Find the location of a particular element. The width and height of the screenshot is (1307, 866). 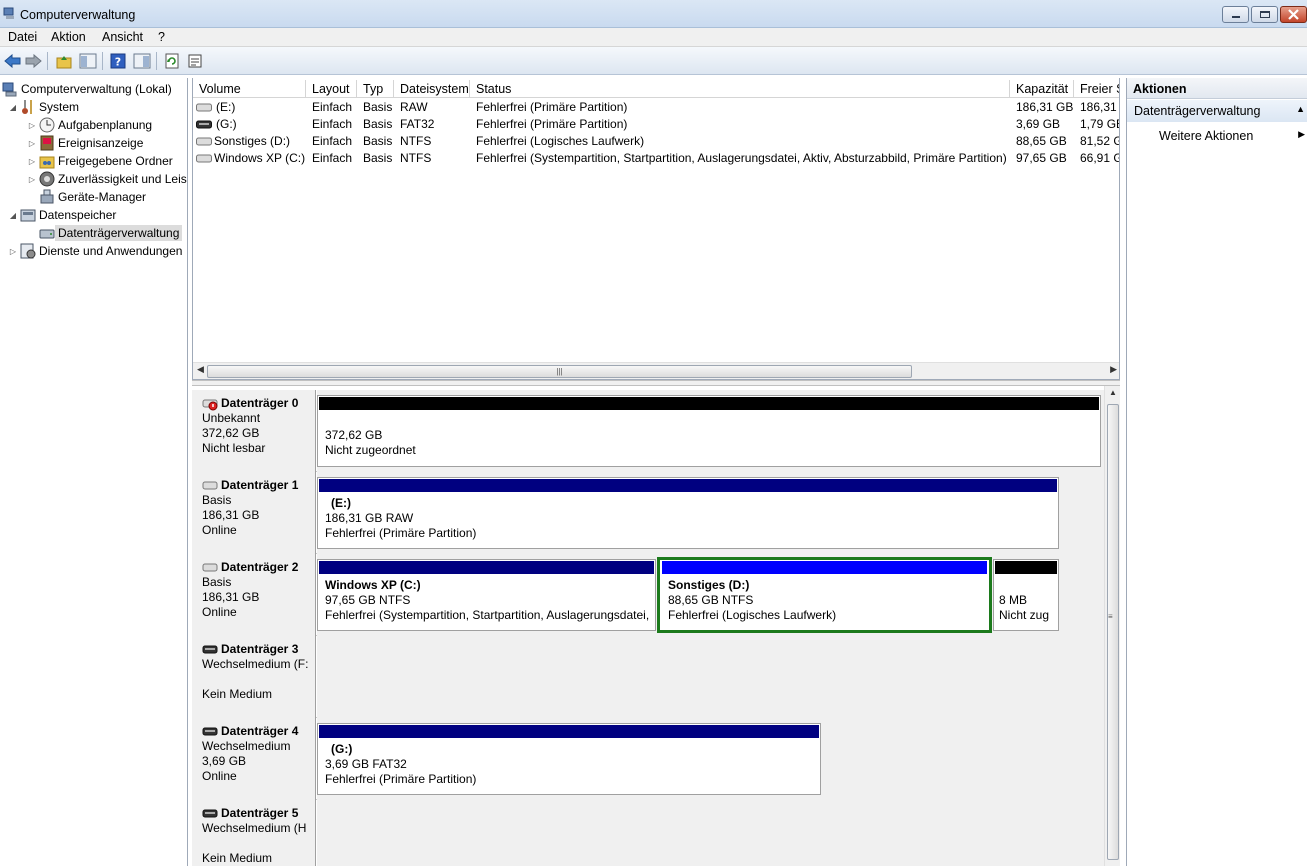

tree-item-freigegebene-ordner: ▷ Freigegebene Ordner is located at coordinates (100, 161).